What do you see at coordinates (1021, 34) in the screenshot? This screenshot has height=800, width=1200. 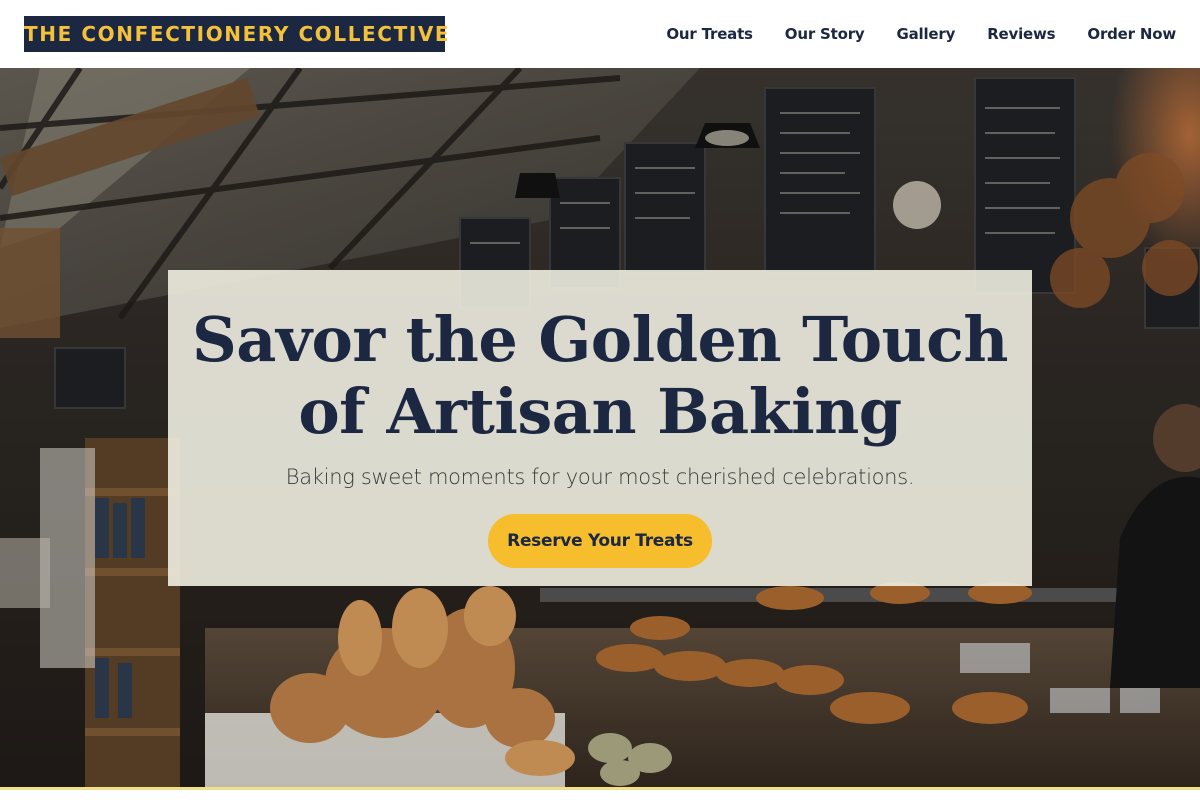 I see `nav-link-reviews: Reviews` at bounding box center [1021, 34].